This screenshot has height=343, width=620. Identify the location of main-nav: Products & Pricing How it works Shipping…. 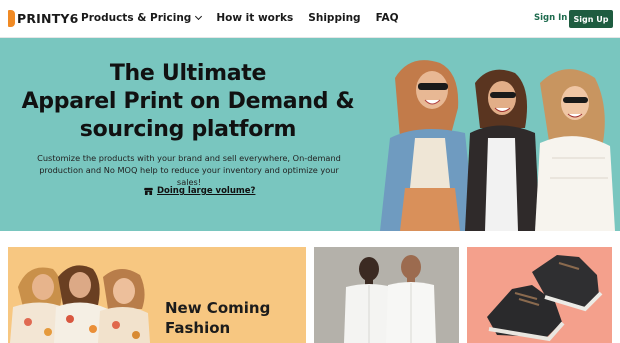
(247, 18).